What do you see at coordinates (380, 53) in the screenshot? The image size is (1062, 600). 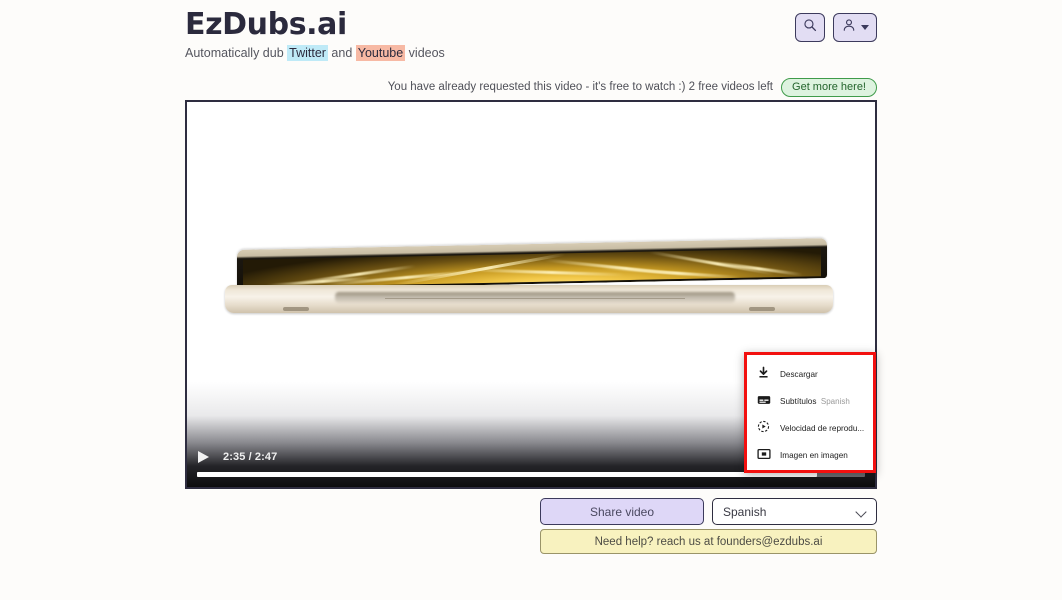 I see `tagline-youtube: Youtube` at bounding box center [380, 53].